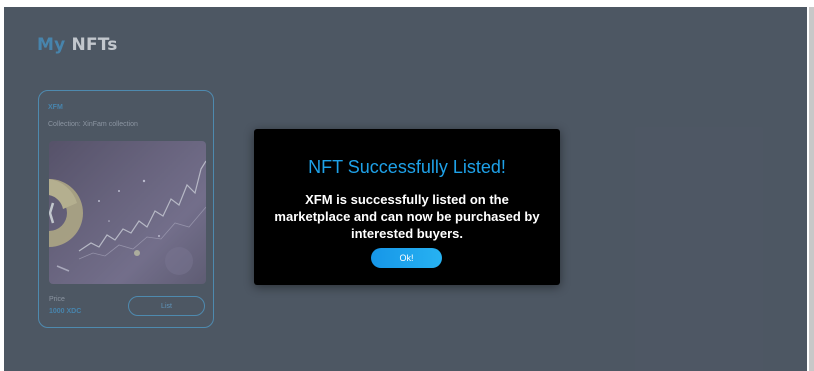 This screenshot has height=371, width=814. Describe the element at coordinates (407, 167) in the screenshot. I see `modal-title: NFT Successfully Listed!` at that location.